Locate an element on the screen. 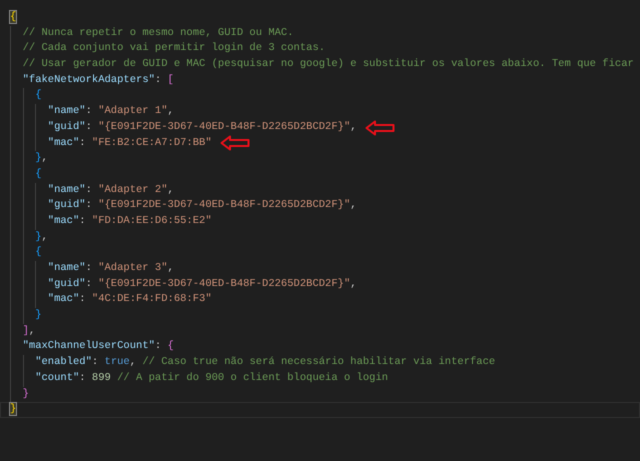  code-line: ], is located at coordinates (29, 331).